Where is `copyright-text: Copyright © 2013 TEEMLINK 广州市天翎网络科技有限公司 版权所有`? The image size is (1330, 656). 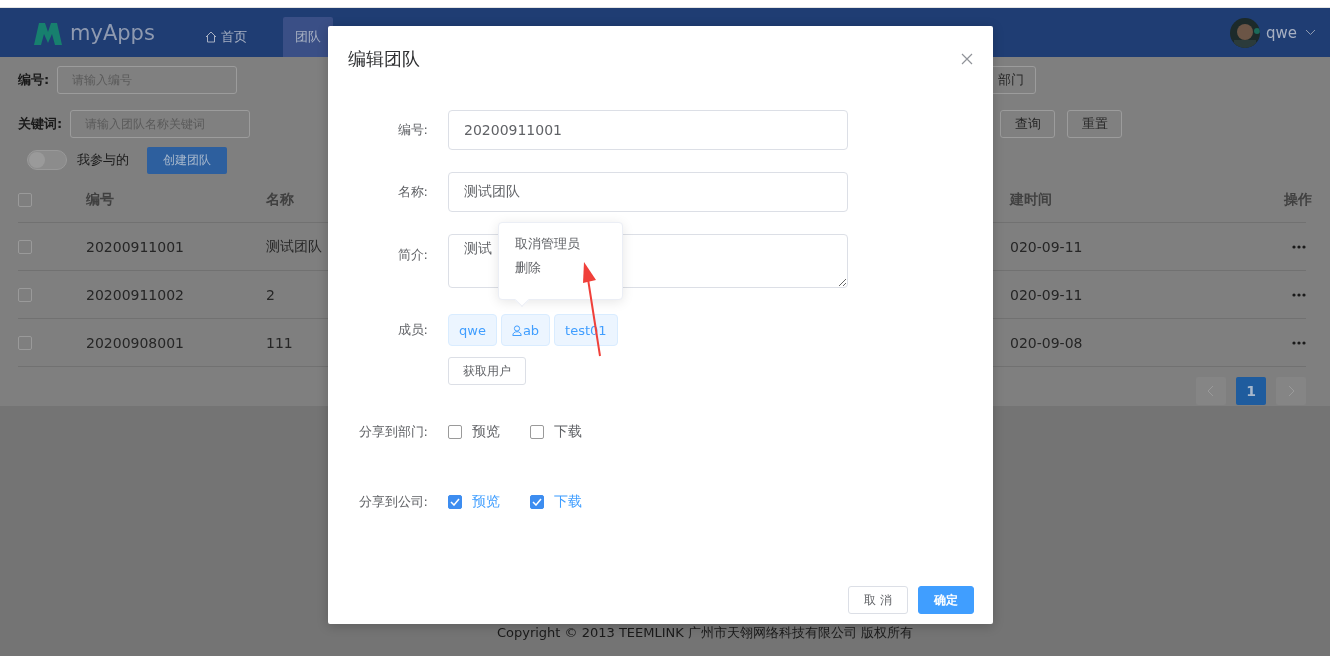 copyright-text: Copyright © 2013 TEEMLINK 广州市天翎网络科技有限公司 版权所有 is located at coordinates (704, 633).